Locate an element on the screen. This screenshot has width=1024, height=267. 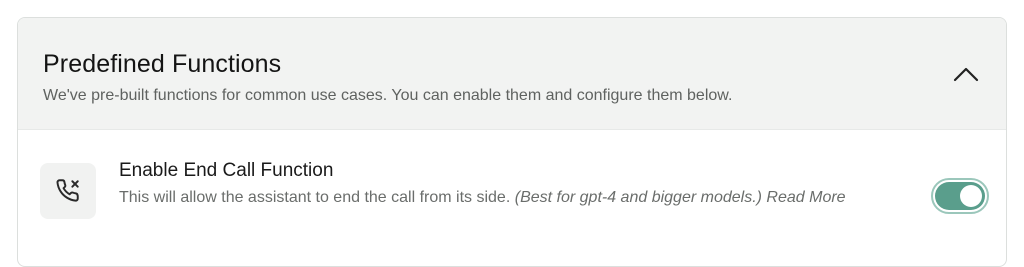
read-more-link: Read More is located at coordinates (805, 197).